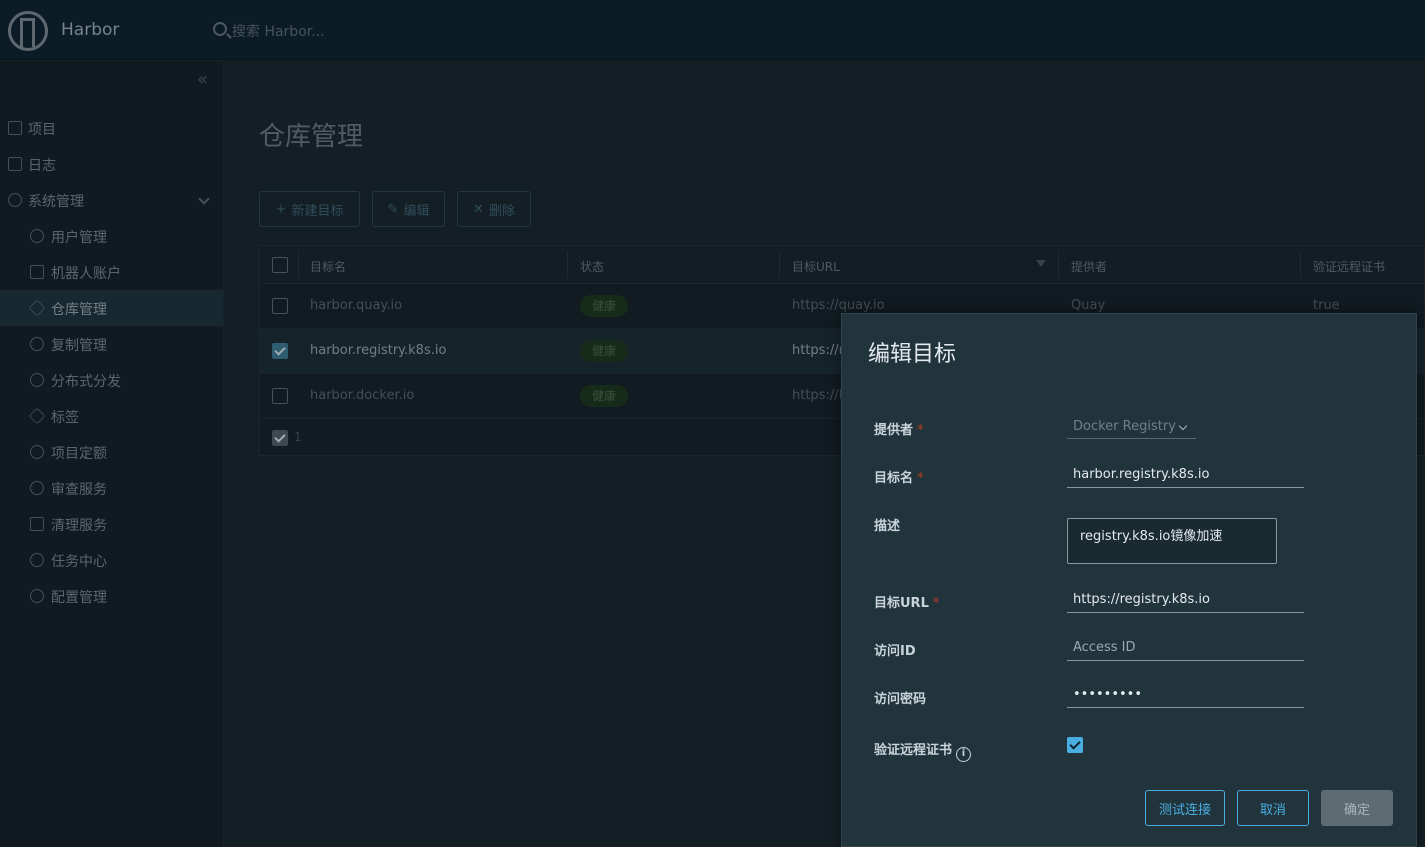 The height and width of the screenshot is (847, 1425). Describe the element at coordinates (42, 130) in the screenshot. I see `sidebar-item-label: 项目` at that location.